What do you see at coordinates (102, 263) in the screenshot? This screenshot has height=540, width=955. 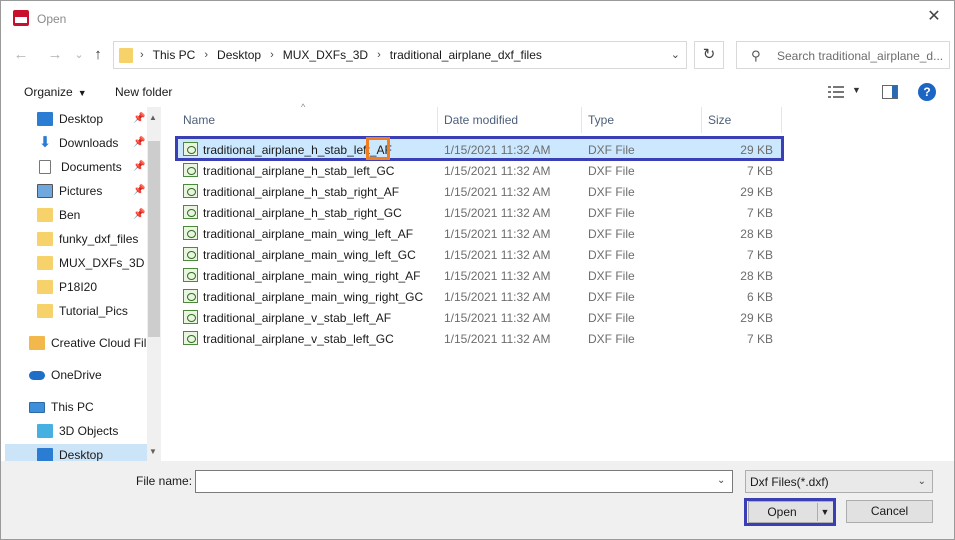 I see `sidebar-item-label: MUX_DXFs_3D` at bounding box center [102, 263].